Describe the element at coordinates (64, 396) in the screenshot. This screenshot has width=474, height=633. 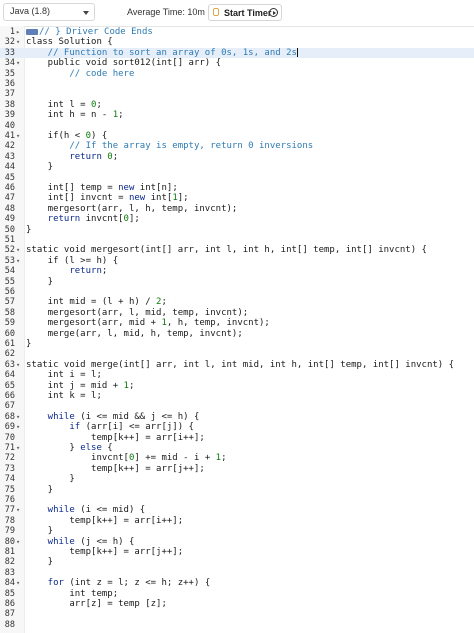
I see `code-text: int k = l;` at that location.